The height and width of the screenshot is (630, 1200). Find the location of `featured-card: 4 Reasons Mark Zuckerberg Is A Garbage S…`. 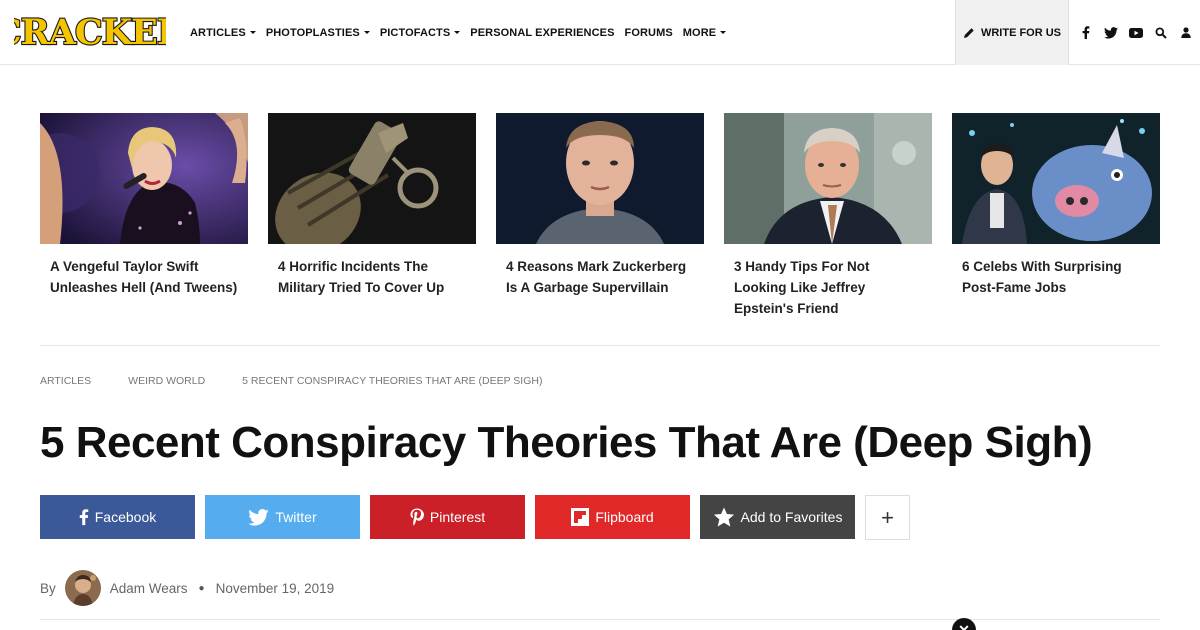

featured-card: 4 Reasons Mark Zuckerberg Is A Garbage S… is located at coordinates (600, 205).